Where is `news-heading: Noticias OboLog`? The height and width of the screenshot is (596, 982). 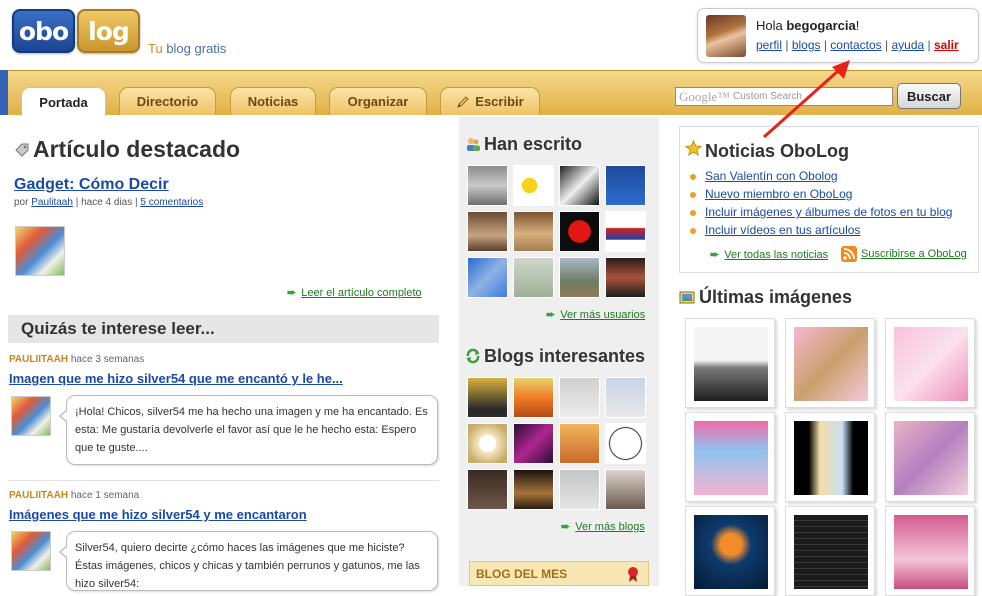
news-heading: Noticias OboLog is located at coordinates (777, 151).